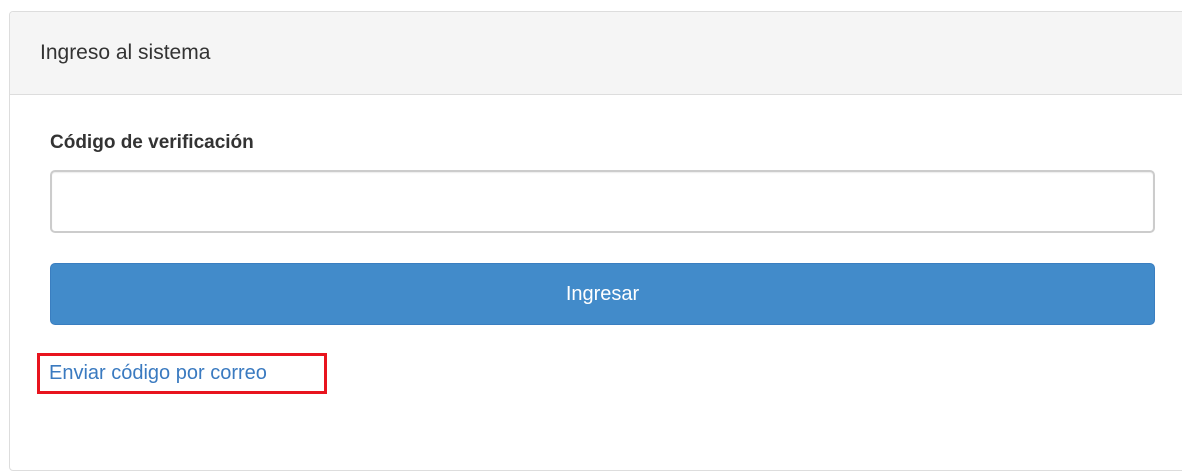 The width and height of the screenshot is (1182, 471). What do you see at coordinates (152, 142) in the screenshot?
I see `verification-code-label: Código de verificación` at bounding box center [152, 142].